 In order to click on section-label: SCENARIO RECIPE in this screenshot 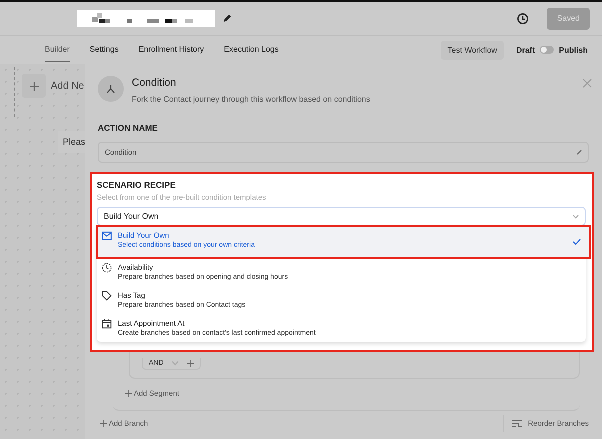, I will do `click(137, 185)`.